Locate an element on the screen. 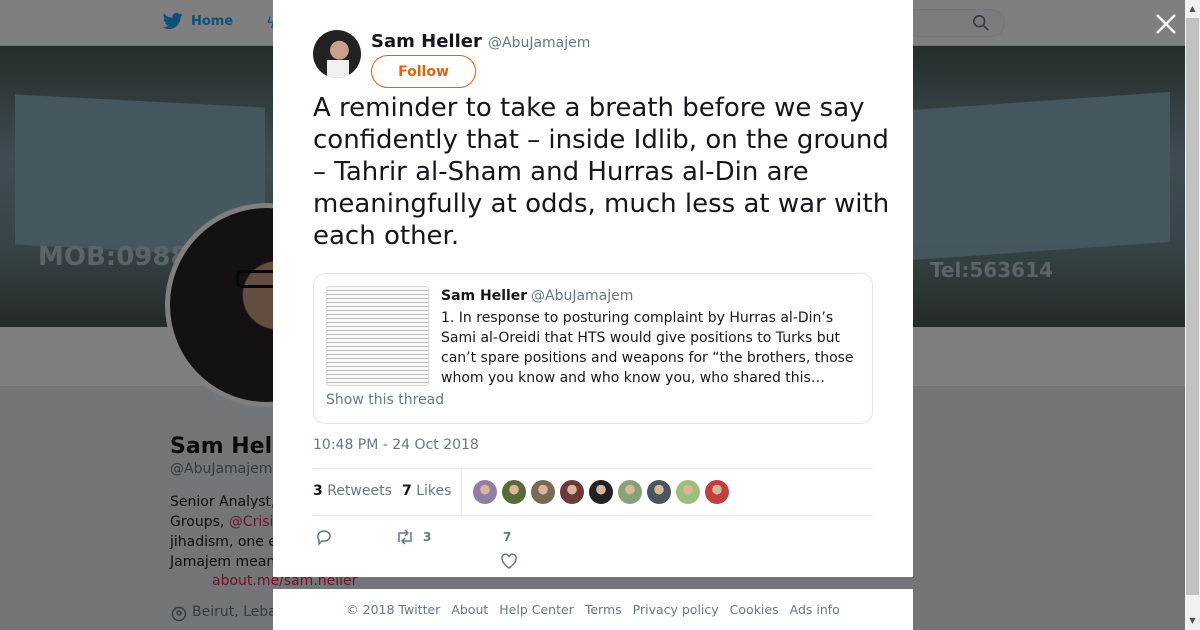 Image resolution: width=1200 pixels, height=630 pixels. likes-count: 7 is located at coordinates (407, 491).